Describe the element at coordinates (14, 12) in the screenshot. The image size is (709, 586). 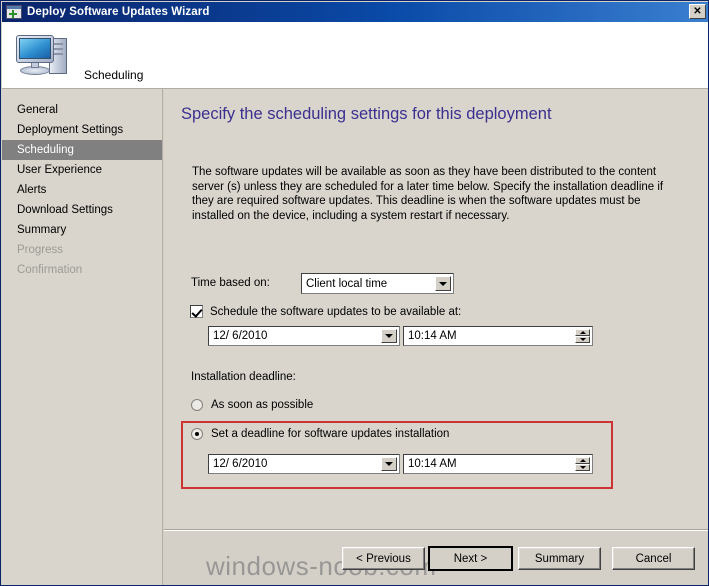
I see `wizard-window-icon` at that location.